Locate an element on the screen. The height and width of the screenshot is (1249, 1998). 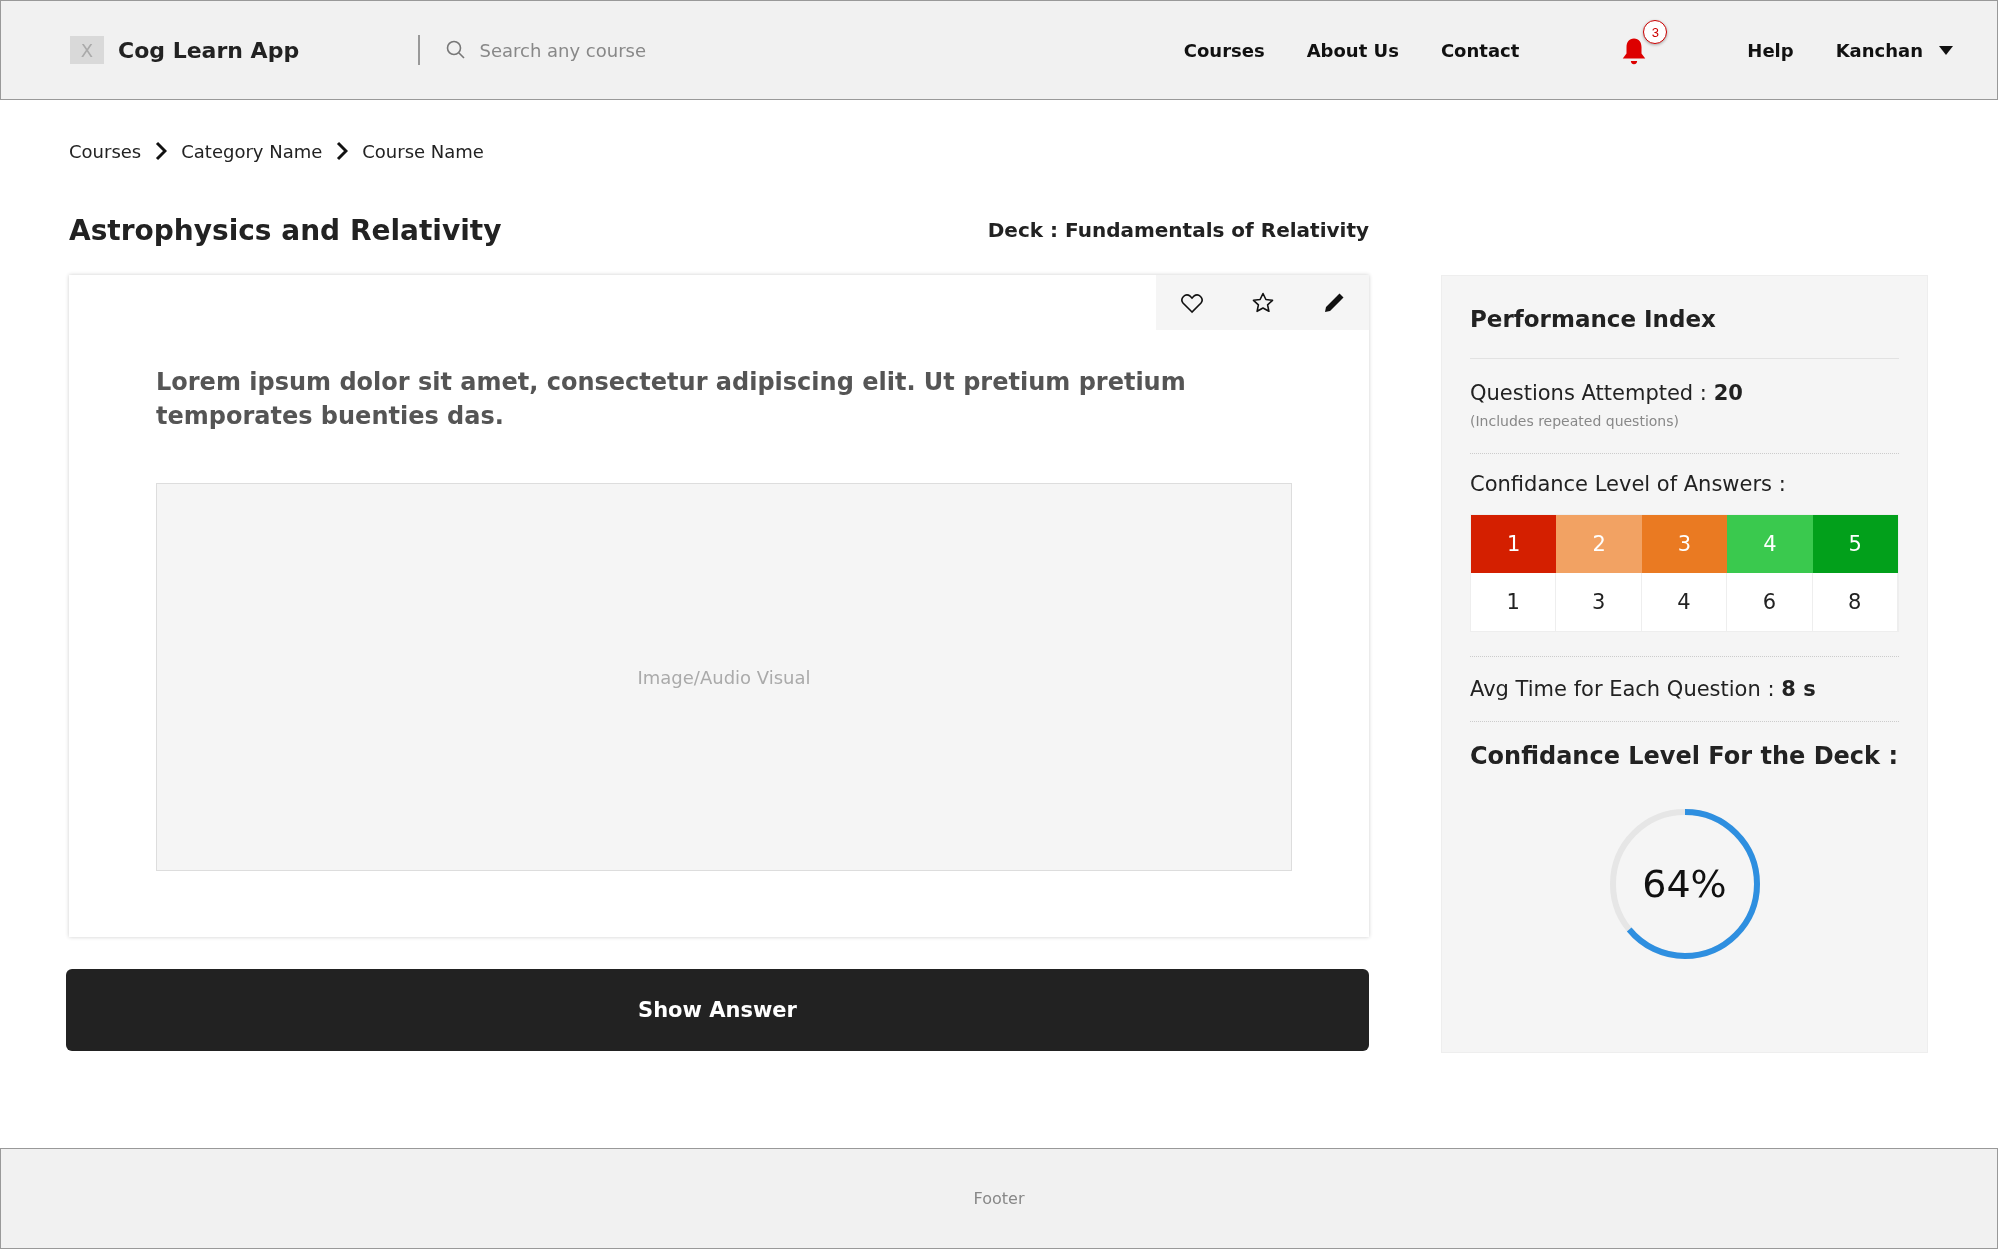
average-time: Avg Time for Each Question : 8 s is located at coordinates (1643, 689).